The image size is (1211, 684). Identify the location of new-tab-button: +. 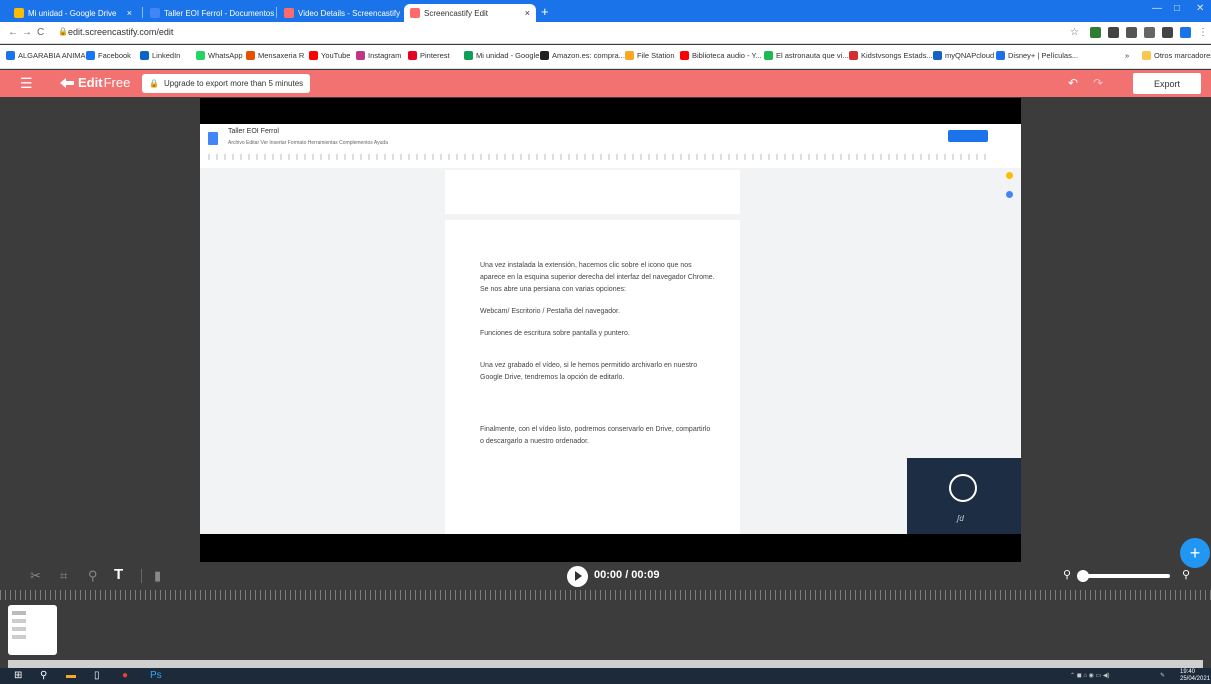
(545, 11).